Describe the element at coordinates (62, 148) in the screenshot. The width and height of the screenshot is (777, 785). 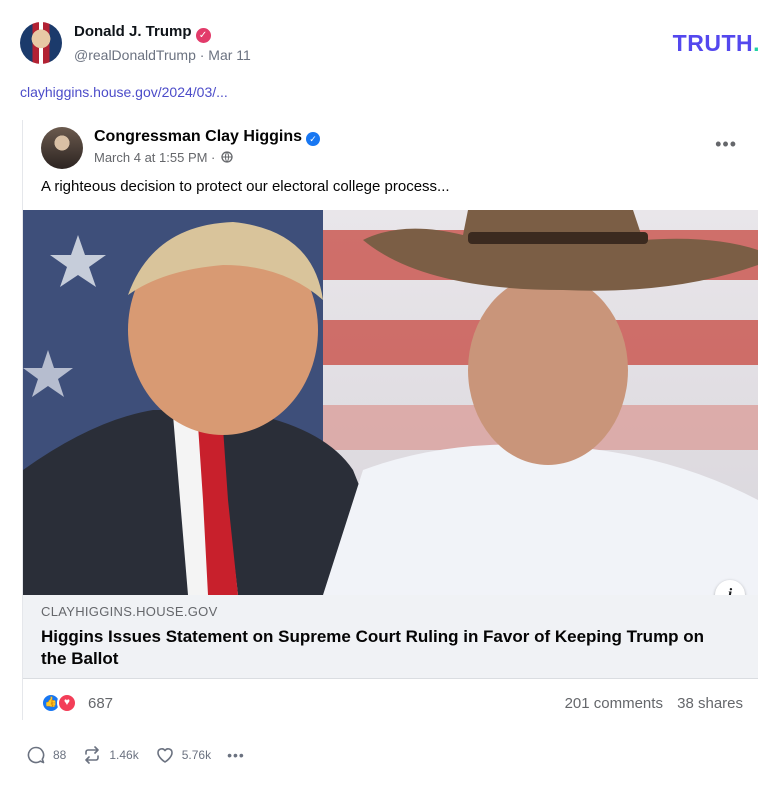
I see `page-avatar` at that location.